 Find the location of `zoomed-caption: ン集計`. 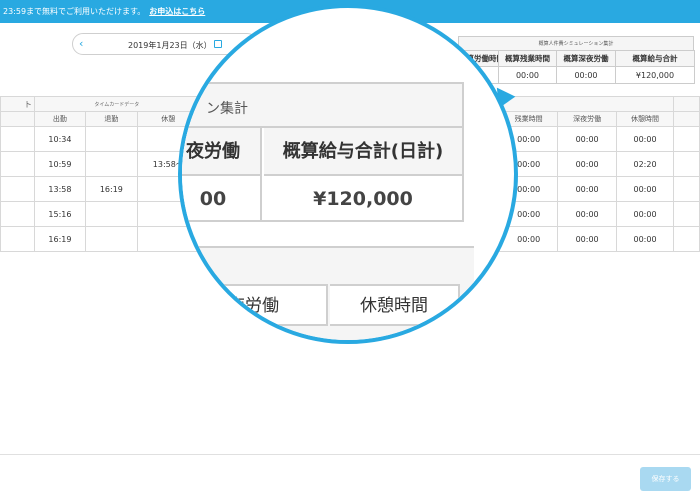

zoomed-caption: ン集計 is located at coordinates (227, 109).